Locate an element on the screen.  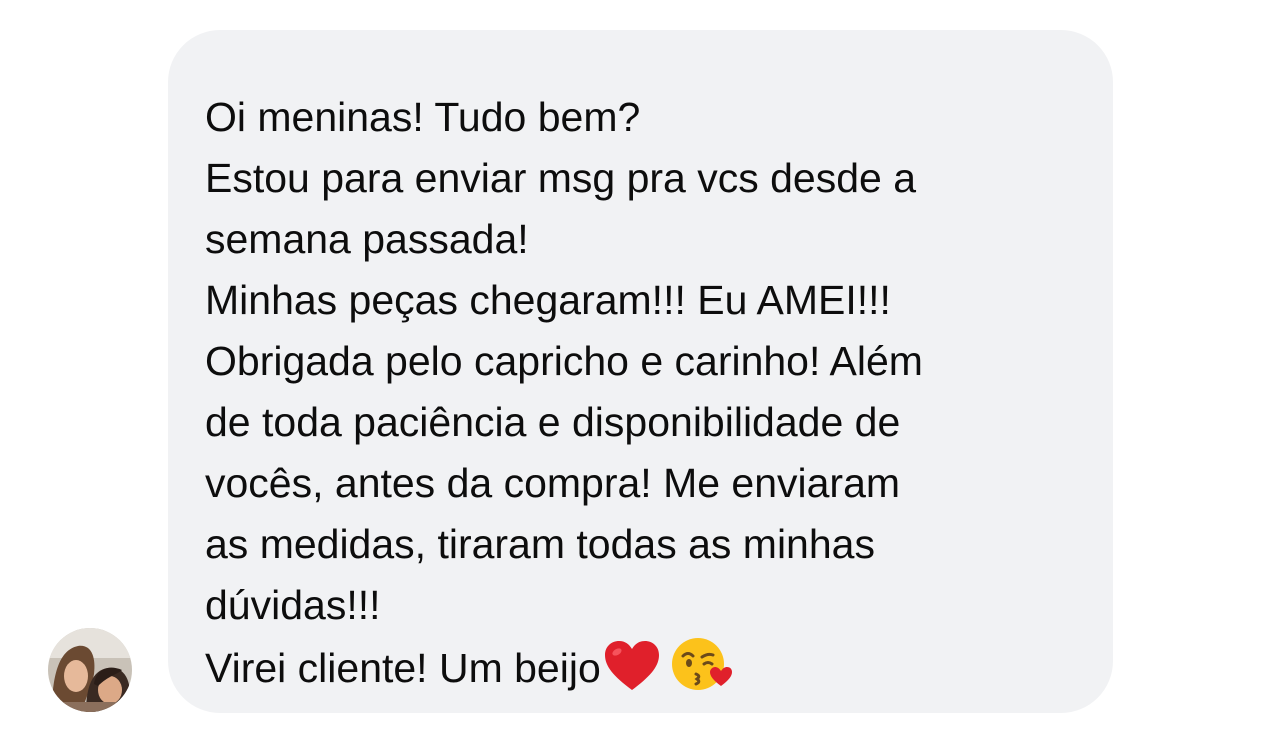
message-closing-line: Virei cliente! Um beijo is located at coordinates (639, 672).